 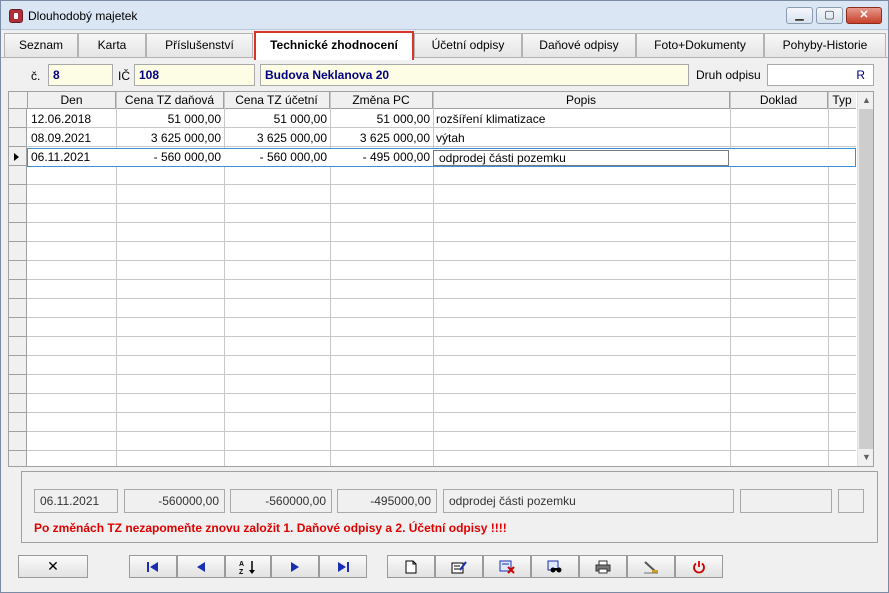 What do you see at coordinates (199, 45) in the screenshot?
I see `tab-prislusenstvi: Příslušenství` at bounding box center [199, 45].